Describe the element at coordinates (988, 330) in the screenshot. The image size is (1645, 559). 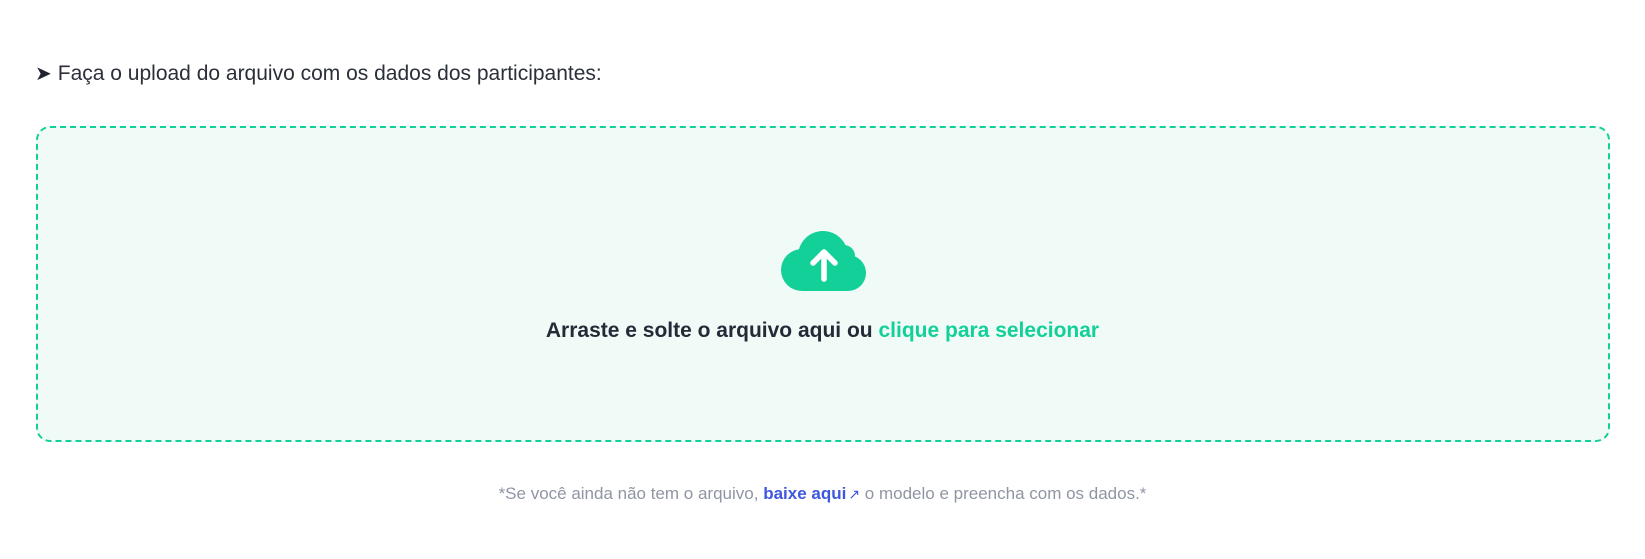
I see `select-file-link: clique para selecionar` at that location.